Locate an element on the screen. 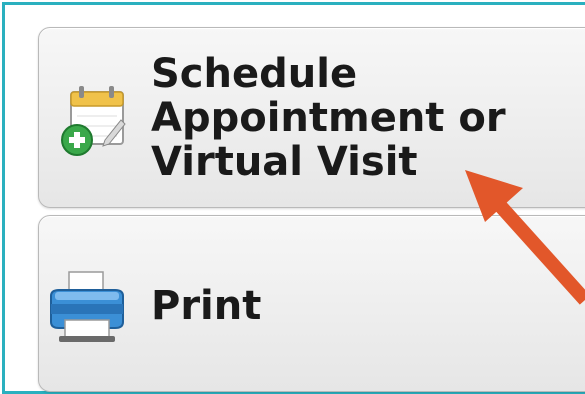  print-label: Print is located at coordinates (206, 306).